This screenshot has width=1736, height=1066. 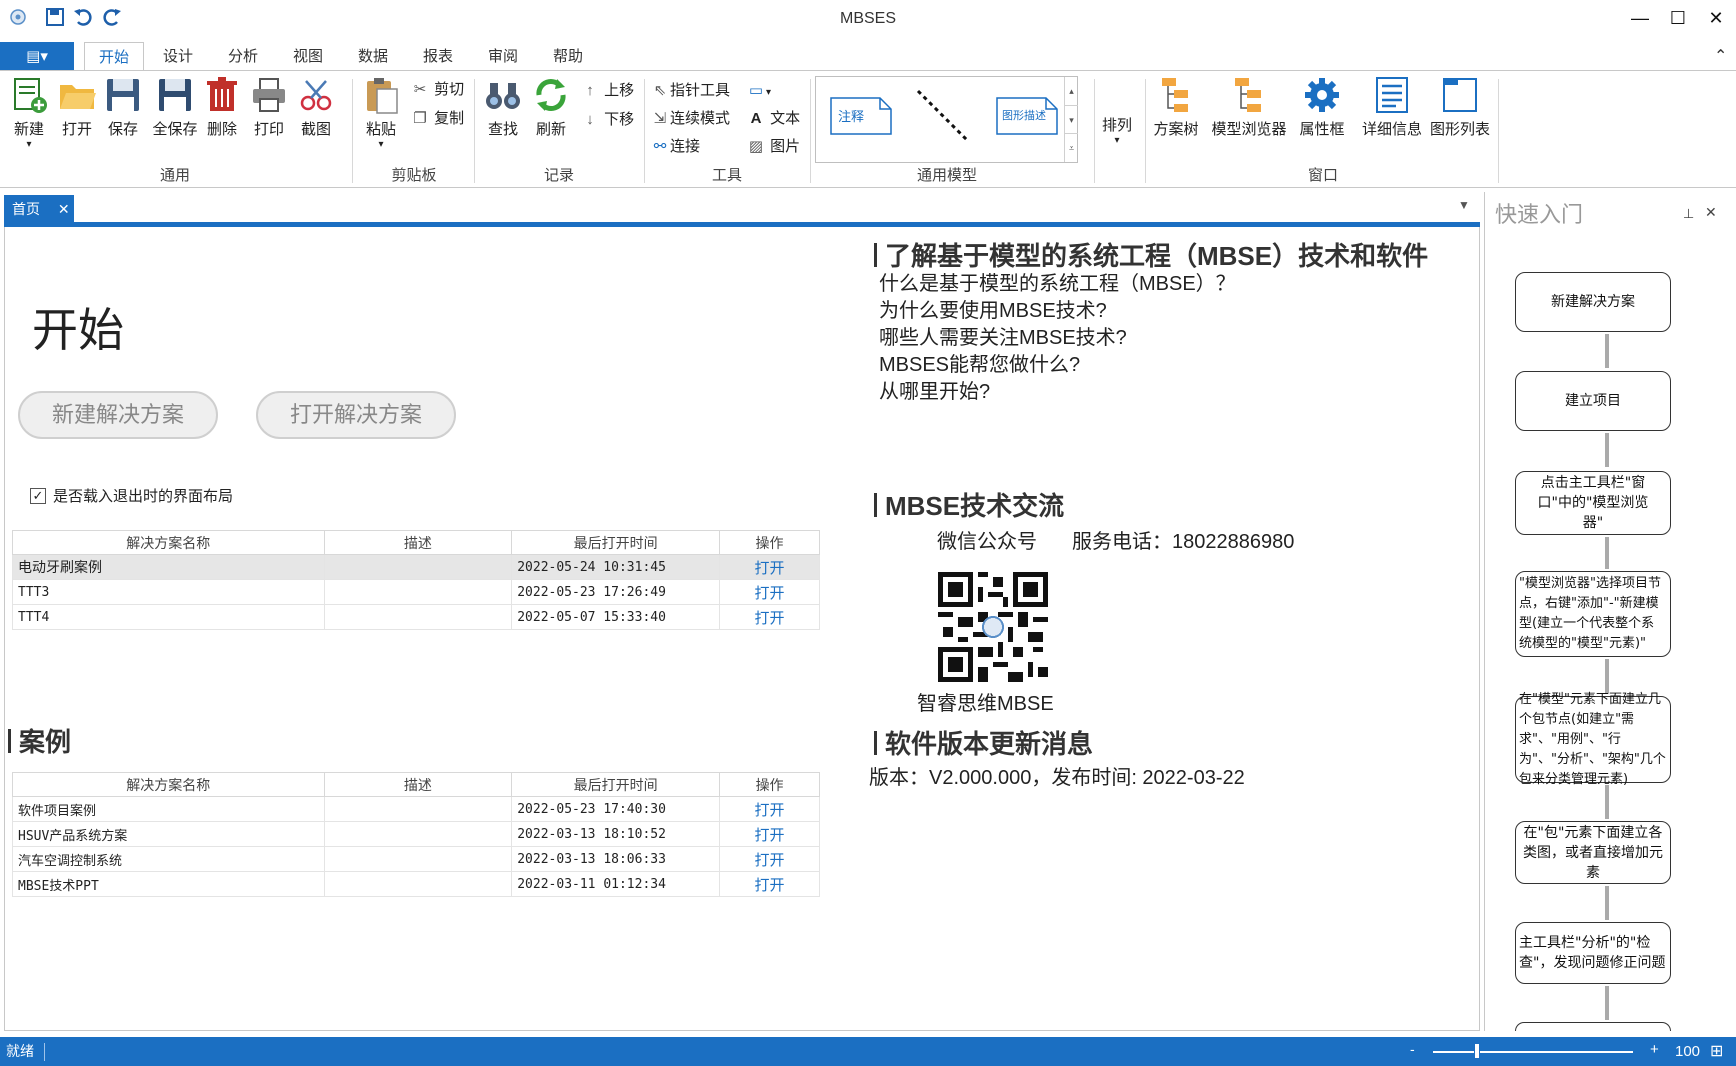 What do you see at coordinates (118, 415) in the screenshot?
I see `new-solution-button: 新建解决方案` at bounding box center [118, 415].